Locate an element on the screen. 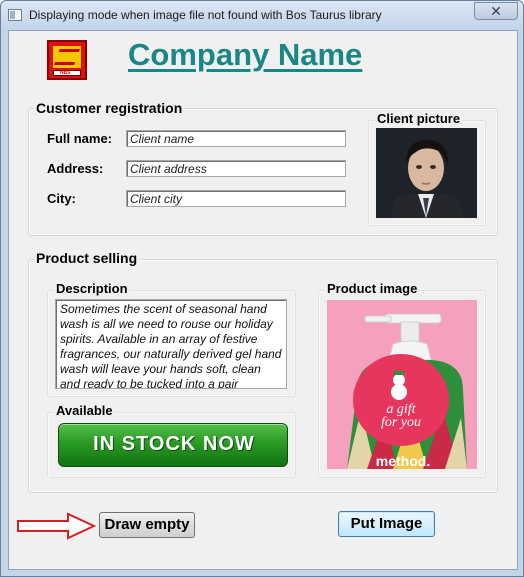 The height and width of the screenshot is (577, 524). product-photo: a gift for you method. is located at coordinates (402, 384).